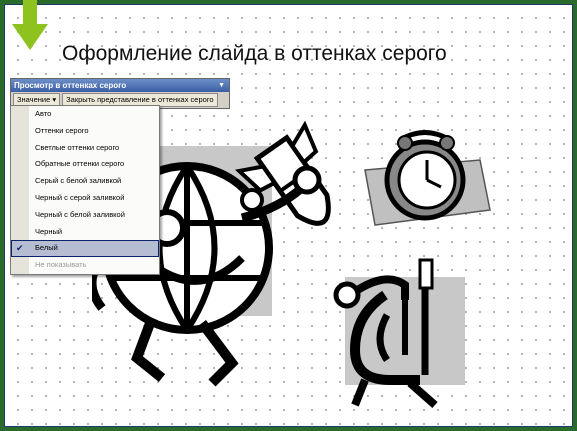 Image resolution: width=577 pixels, height=431 pixels. Describe the element at coordinates (78, 181) in the screenshot. I see `menu-item-label: Серый с белой заливкой` at that location.